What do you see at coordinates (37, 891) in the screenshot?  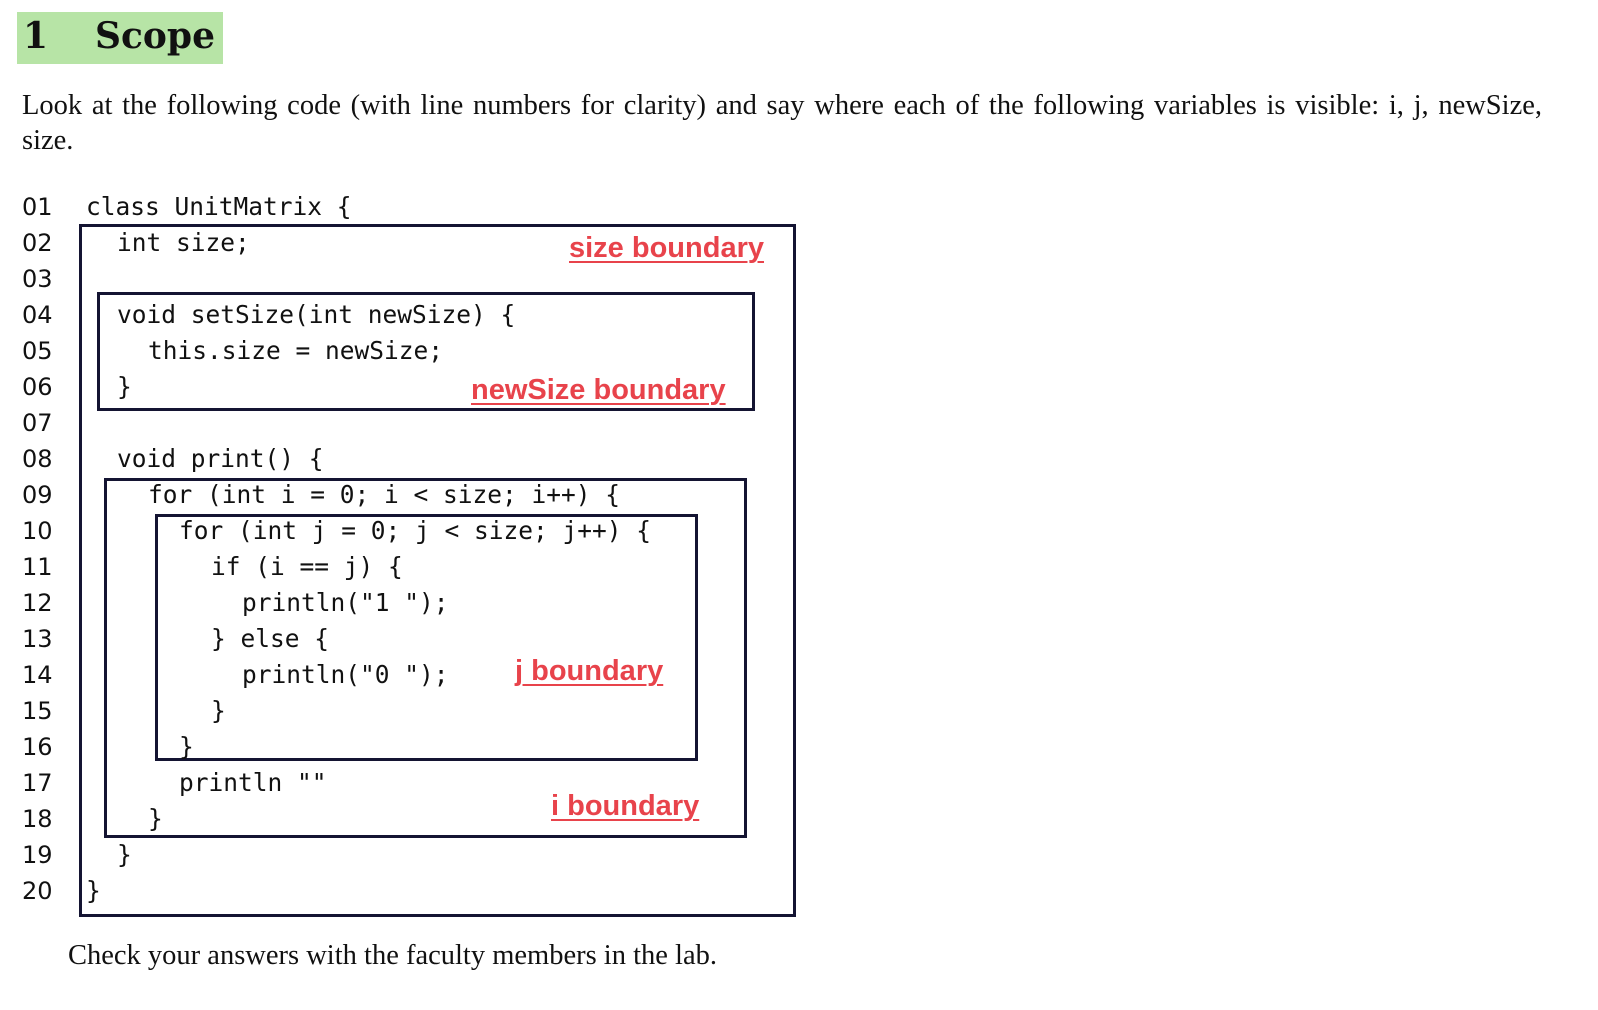 I see `line-number: 20` at bounding box center [37, 891].